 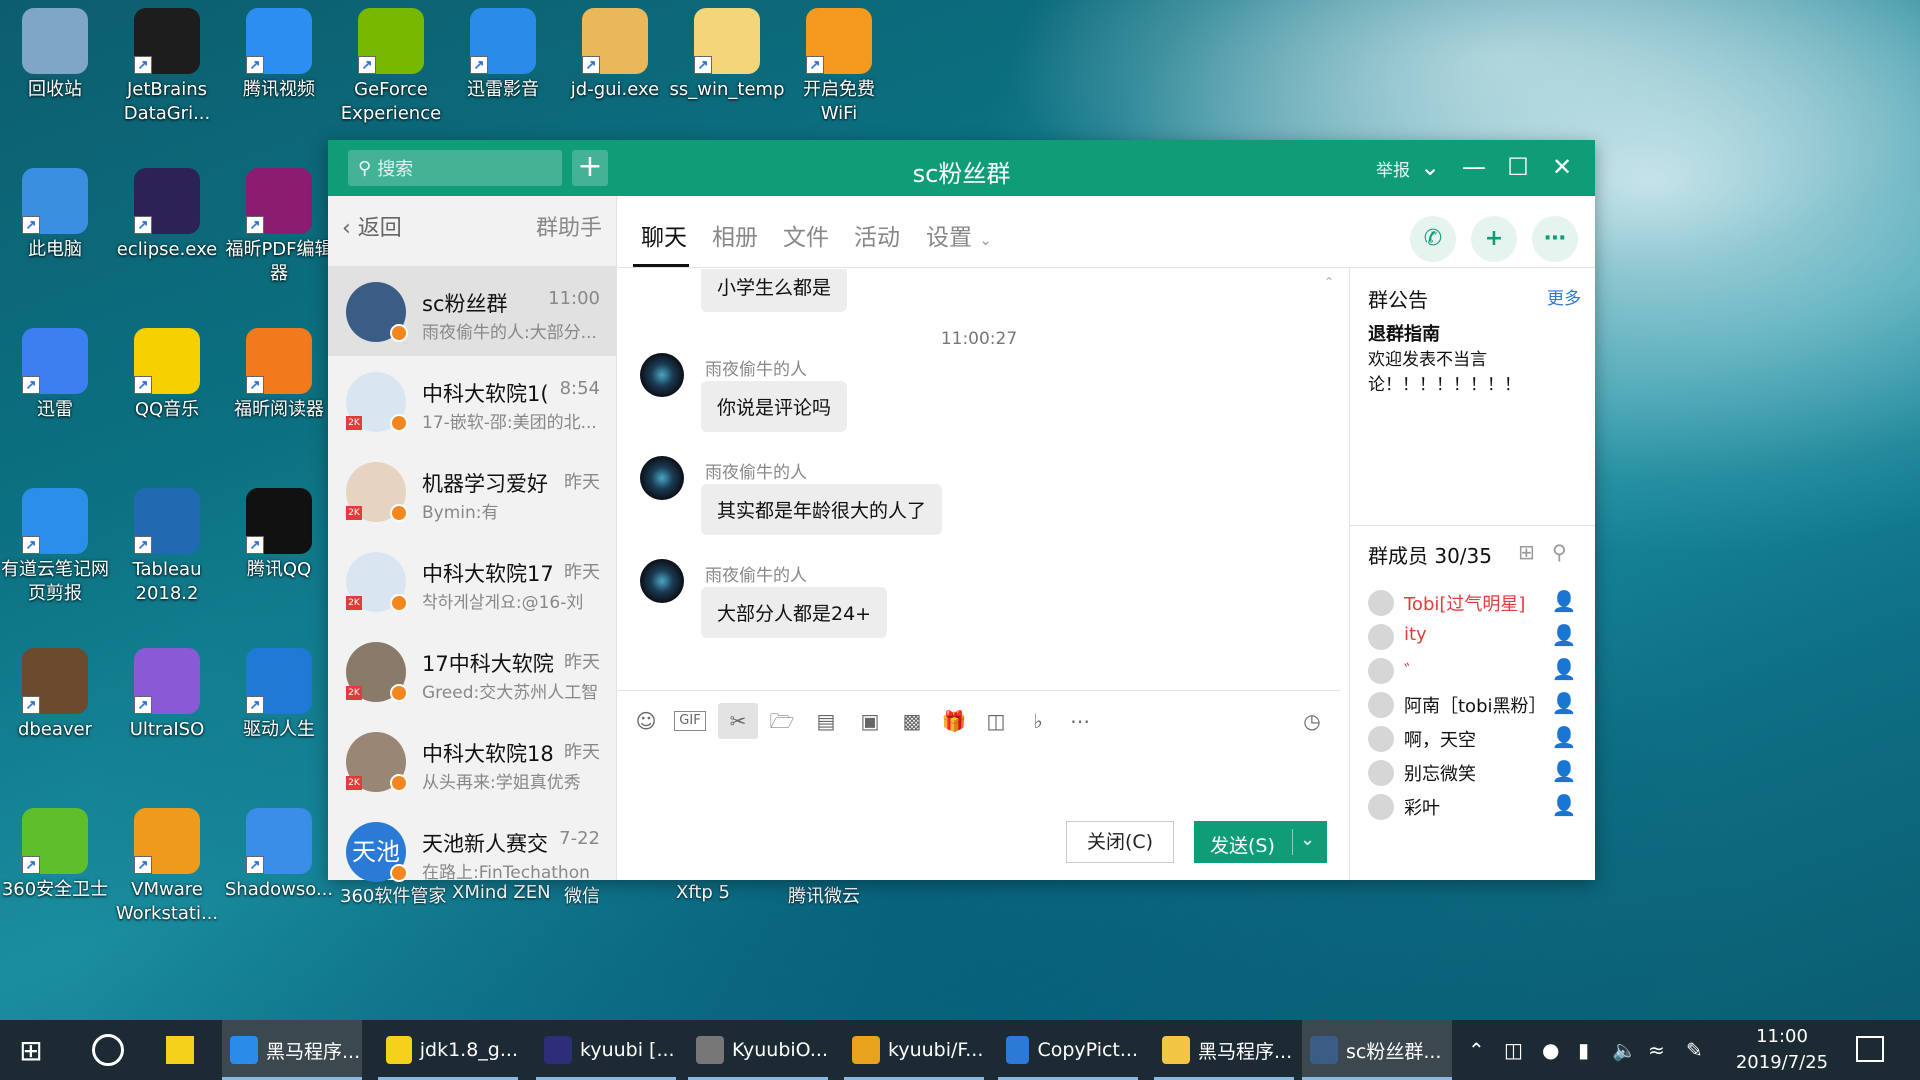 What do you see at coordinates (782, 721) in the screenshot?
I see `folder-icon: 🗁` at bounding box center [782, 721].